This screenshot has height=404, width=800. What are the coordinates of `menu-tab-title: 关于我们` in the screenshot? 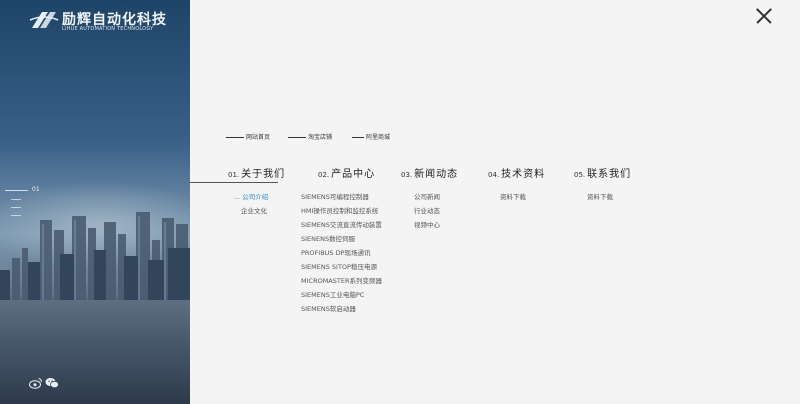 It's located at (263, 174).